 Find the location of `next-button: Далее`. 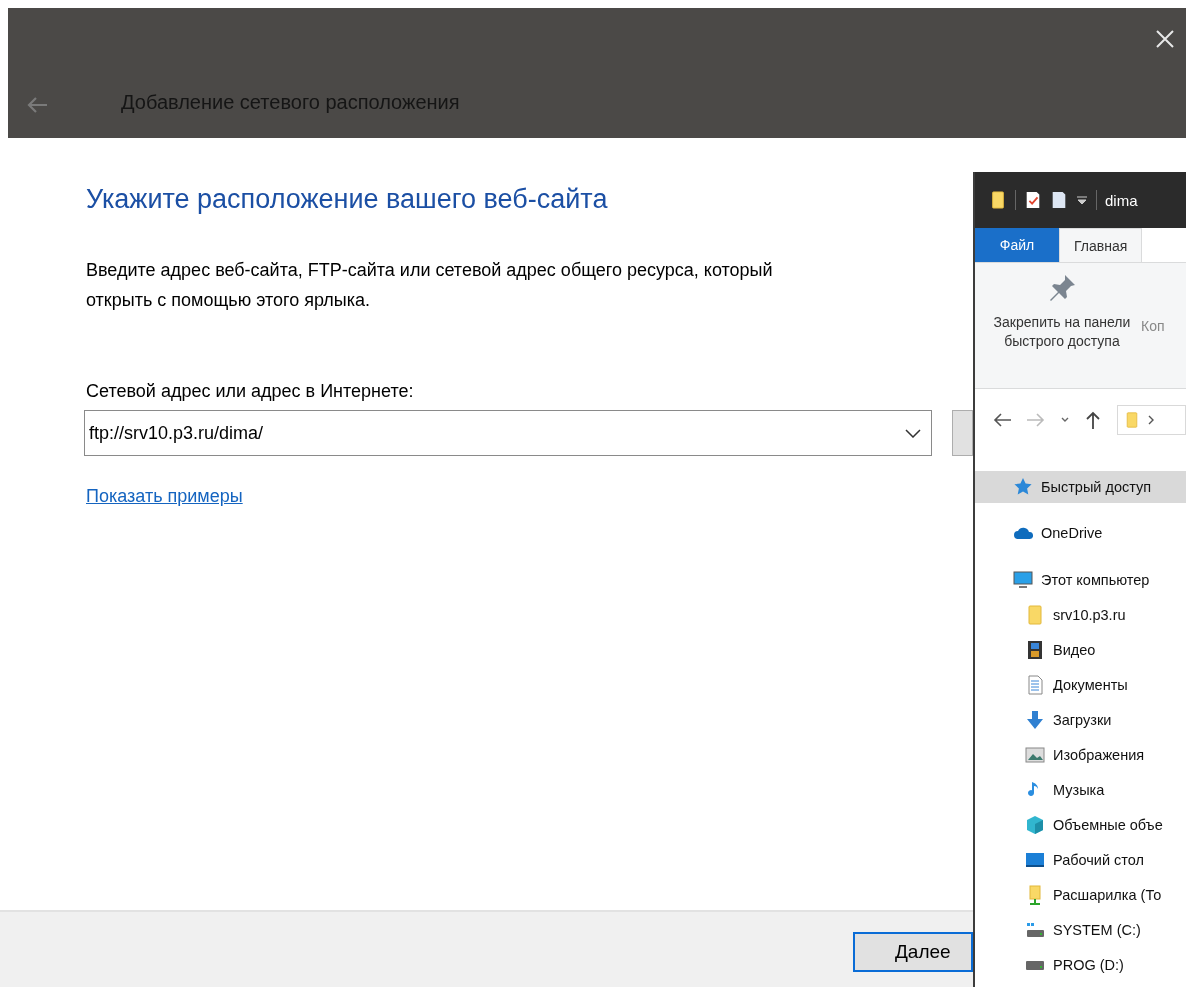

next-button: Далее is located at coordinates (913, 952).